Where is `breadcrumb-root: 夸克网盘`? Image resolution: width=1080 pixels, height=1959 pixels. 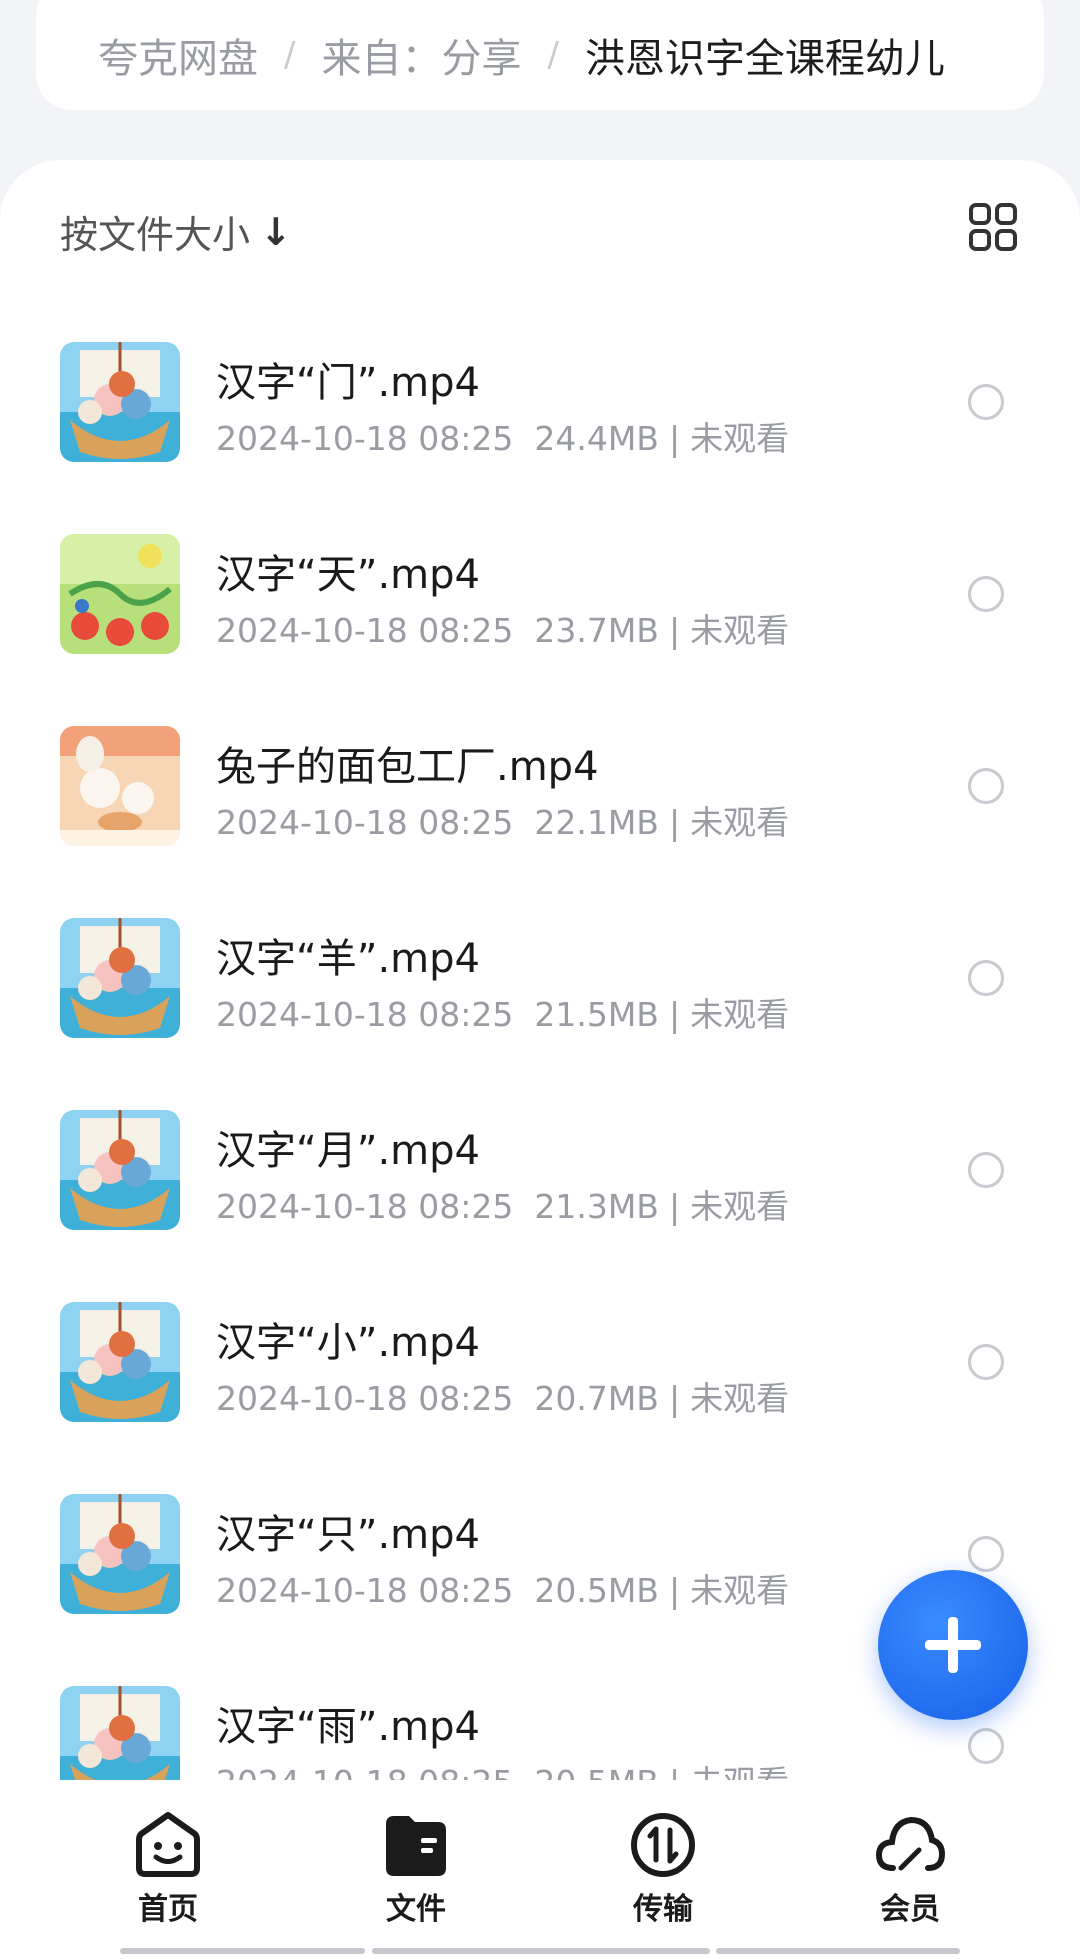
breadcrumb-root: 夸克网盘 is located at coordinates (178, 55).